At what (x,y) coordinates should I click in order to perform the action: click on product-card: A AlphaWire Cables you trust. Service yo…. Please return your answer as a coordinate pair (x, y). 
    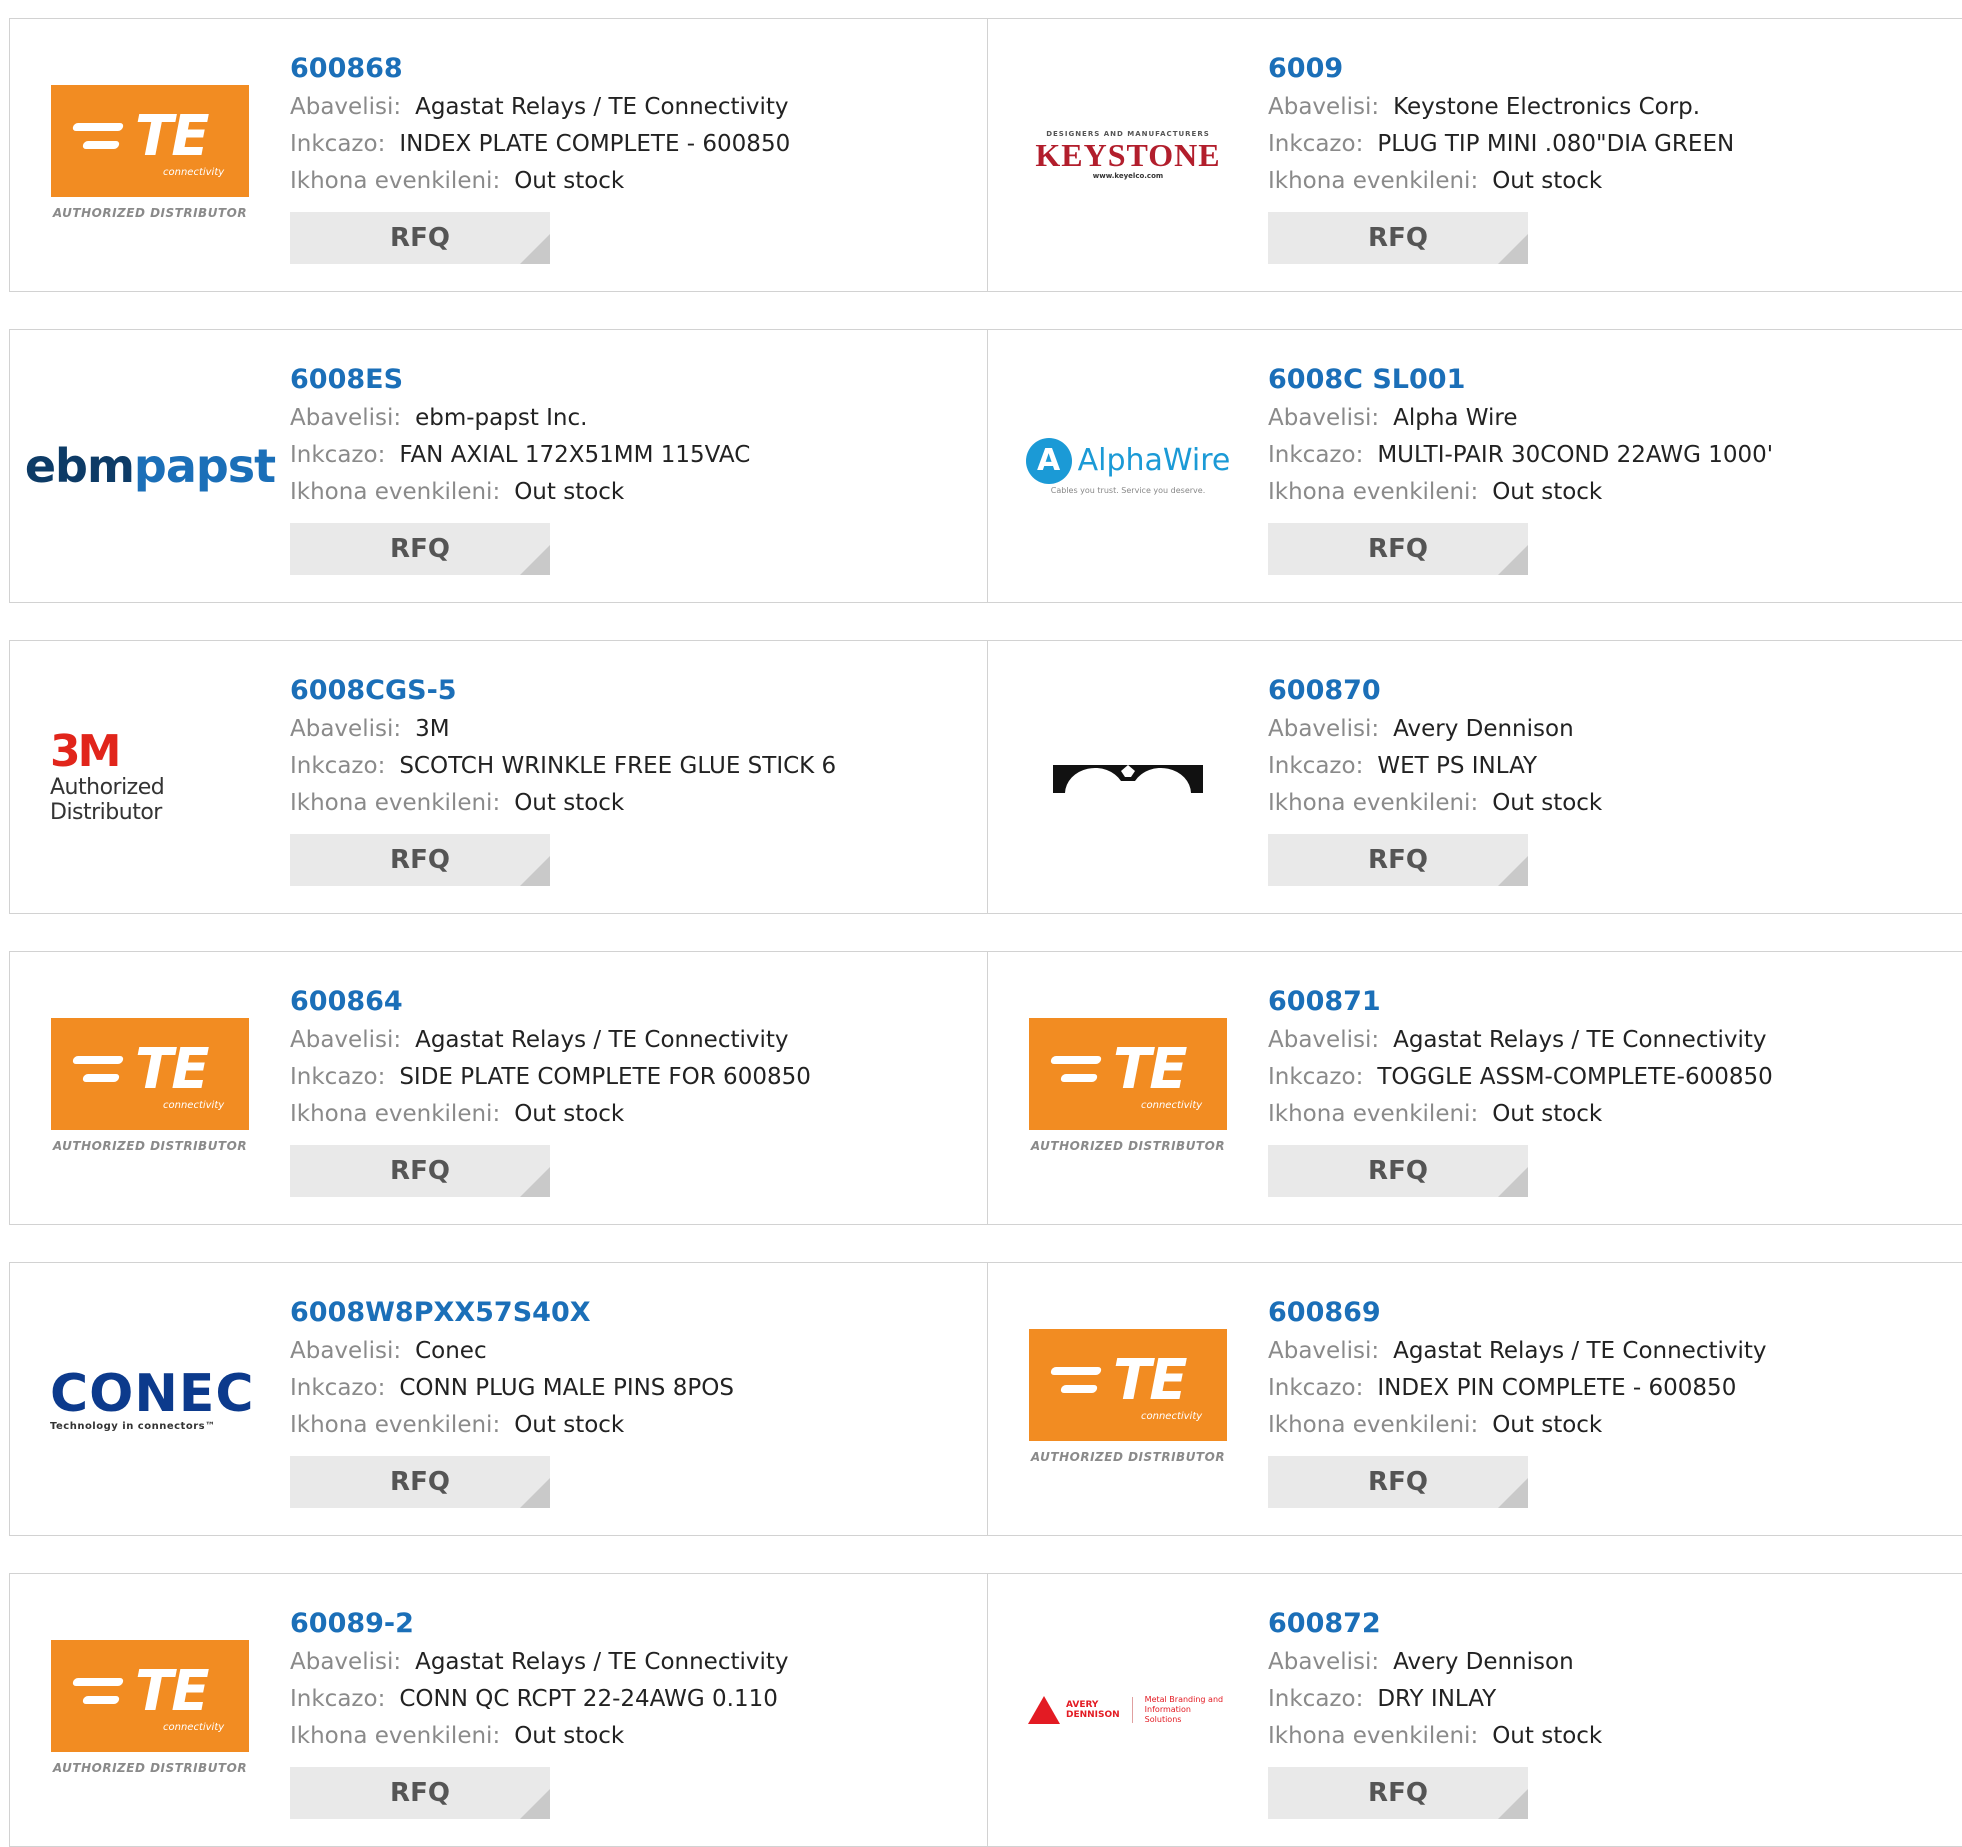
    Looking at the image, I should click on (1475, 466).